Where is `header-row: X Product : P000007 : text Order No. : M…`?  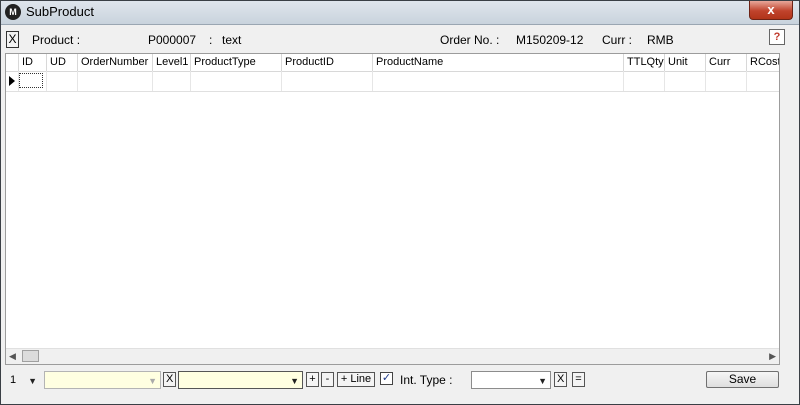
header-row: X Product : P000007 : text Order No. : M… is located at coordinates (400, 39).